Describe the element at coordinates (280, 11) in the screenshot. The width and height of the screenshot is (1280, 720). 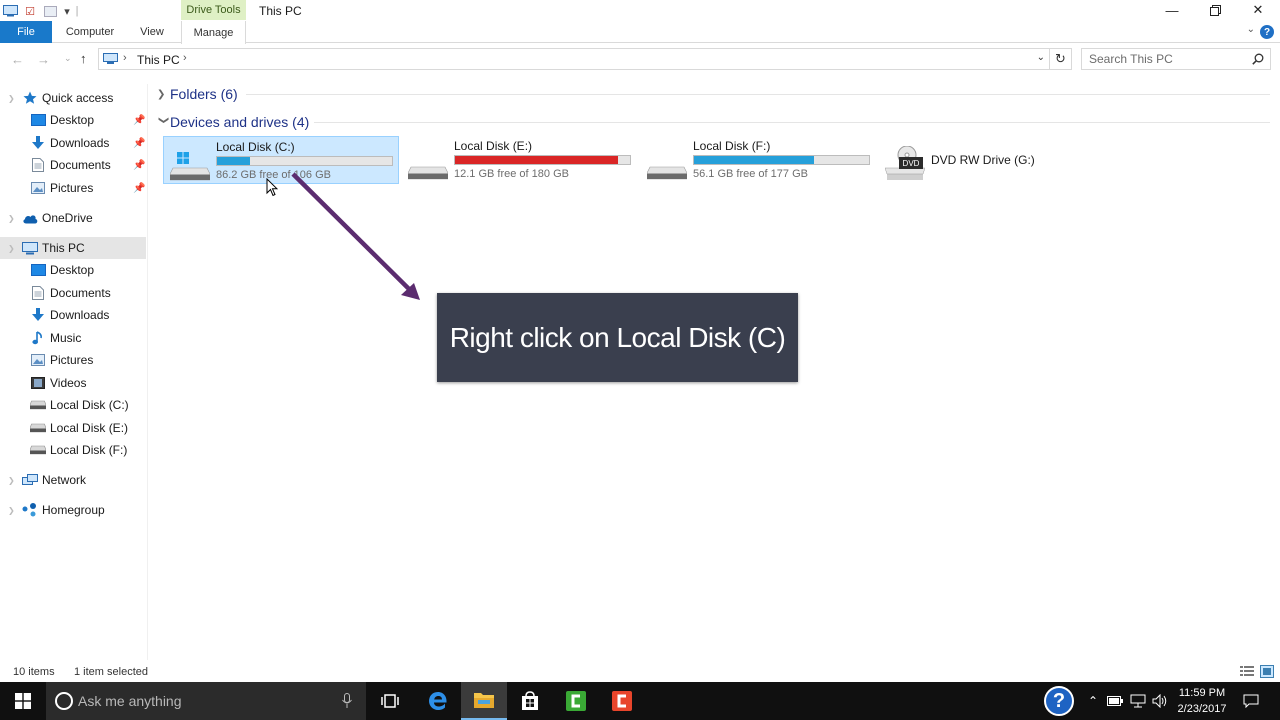
I see `window-title: This PC` at that location.